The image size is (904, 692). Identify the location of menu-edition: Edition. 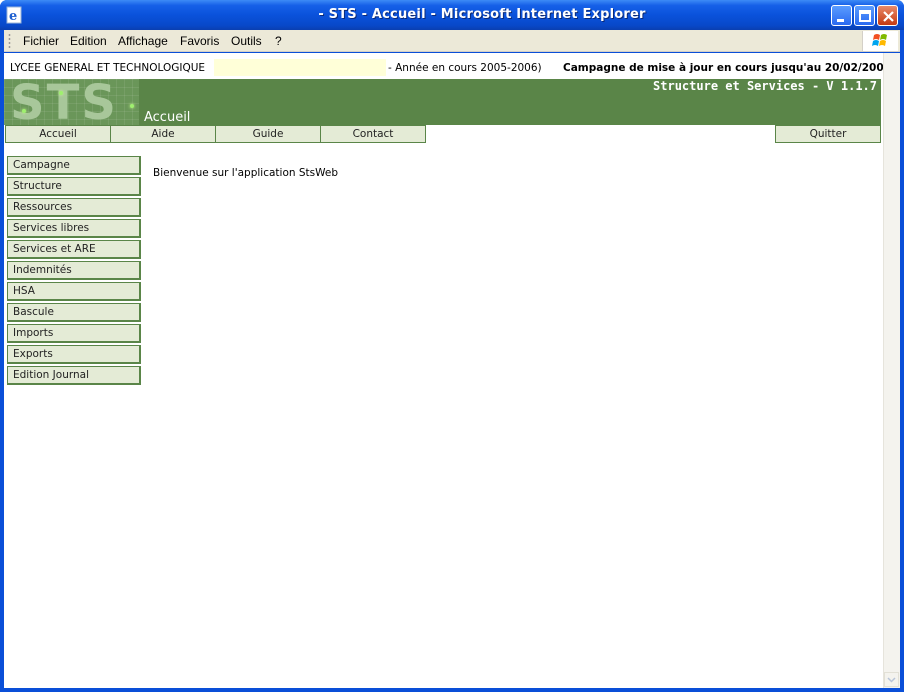
(88, 41).